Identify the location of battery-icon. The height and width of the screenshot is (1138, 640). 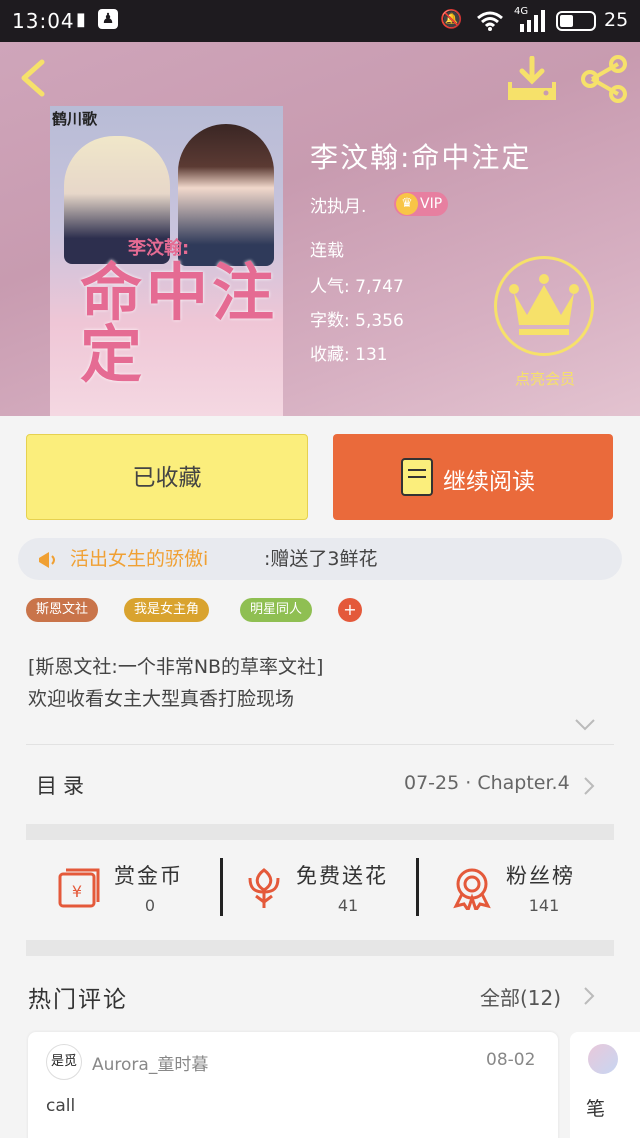
(576, 21).